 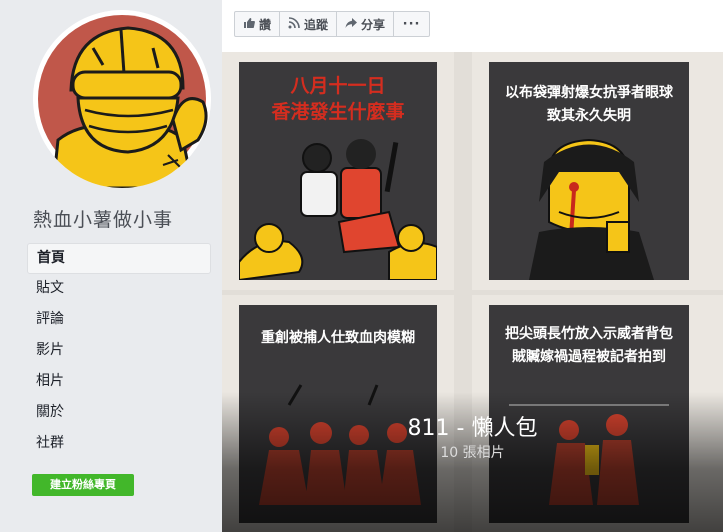 I want to click on like-button: 讚, so click(x=257, y=24).